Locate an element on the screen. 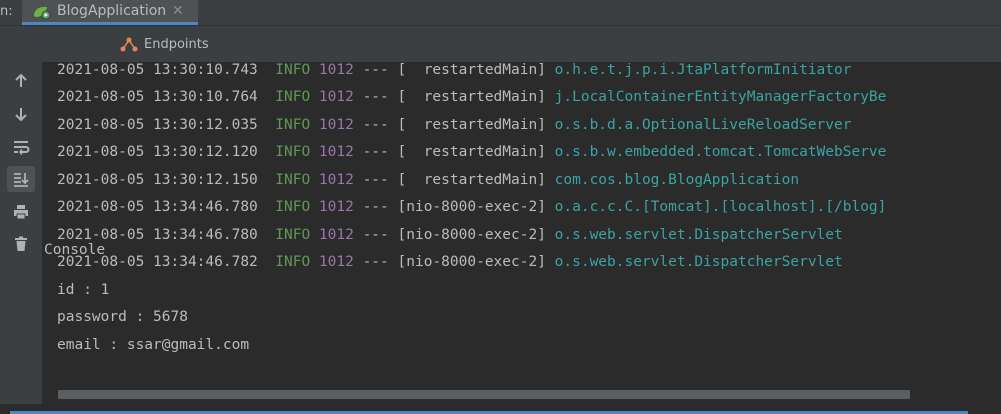 The height and width of the screenshot is (414, 1001). arrow-down-icon is located at coordinates (21, 114).